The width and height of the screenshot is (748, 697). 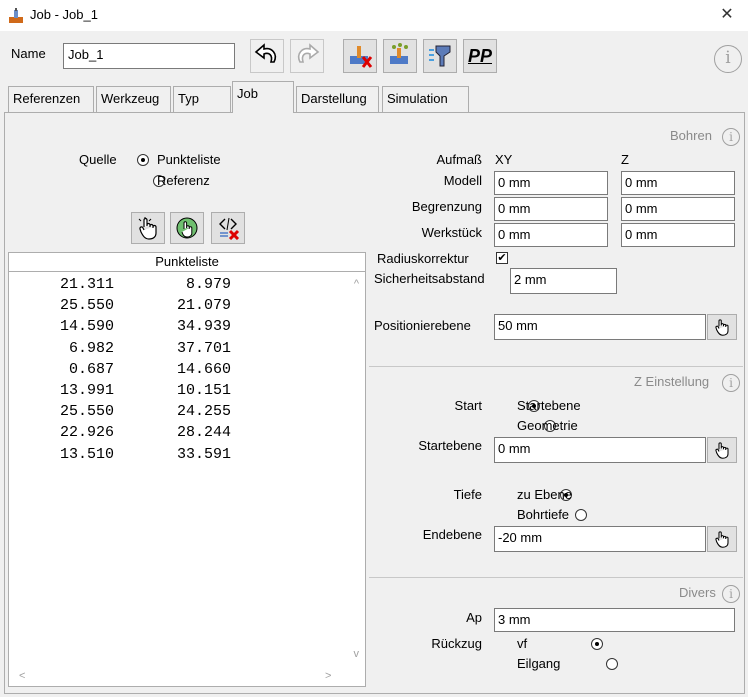 What do you see at coordinates (183, 180) in the screenshot?
I see `quelle-referenz-label: Referenz` at bounding box center [183, 180].